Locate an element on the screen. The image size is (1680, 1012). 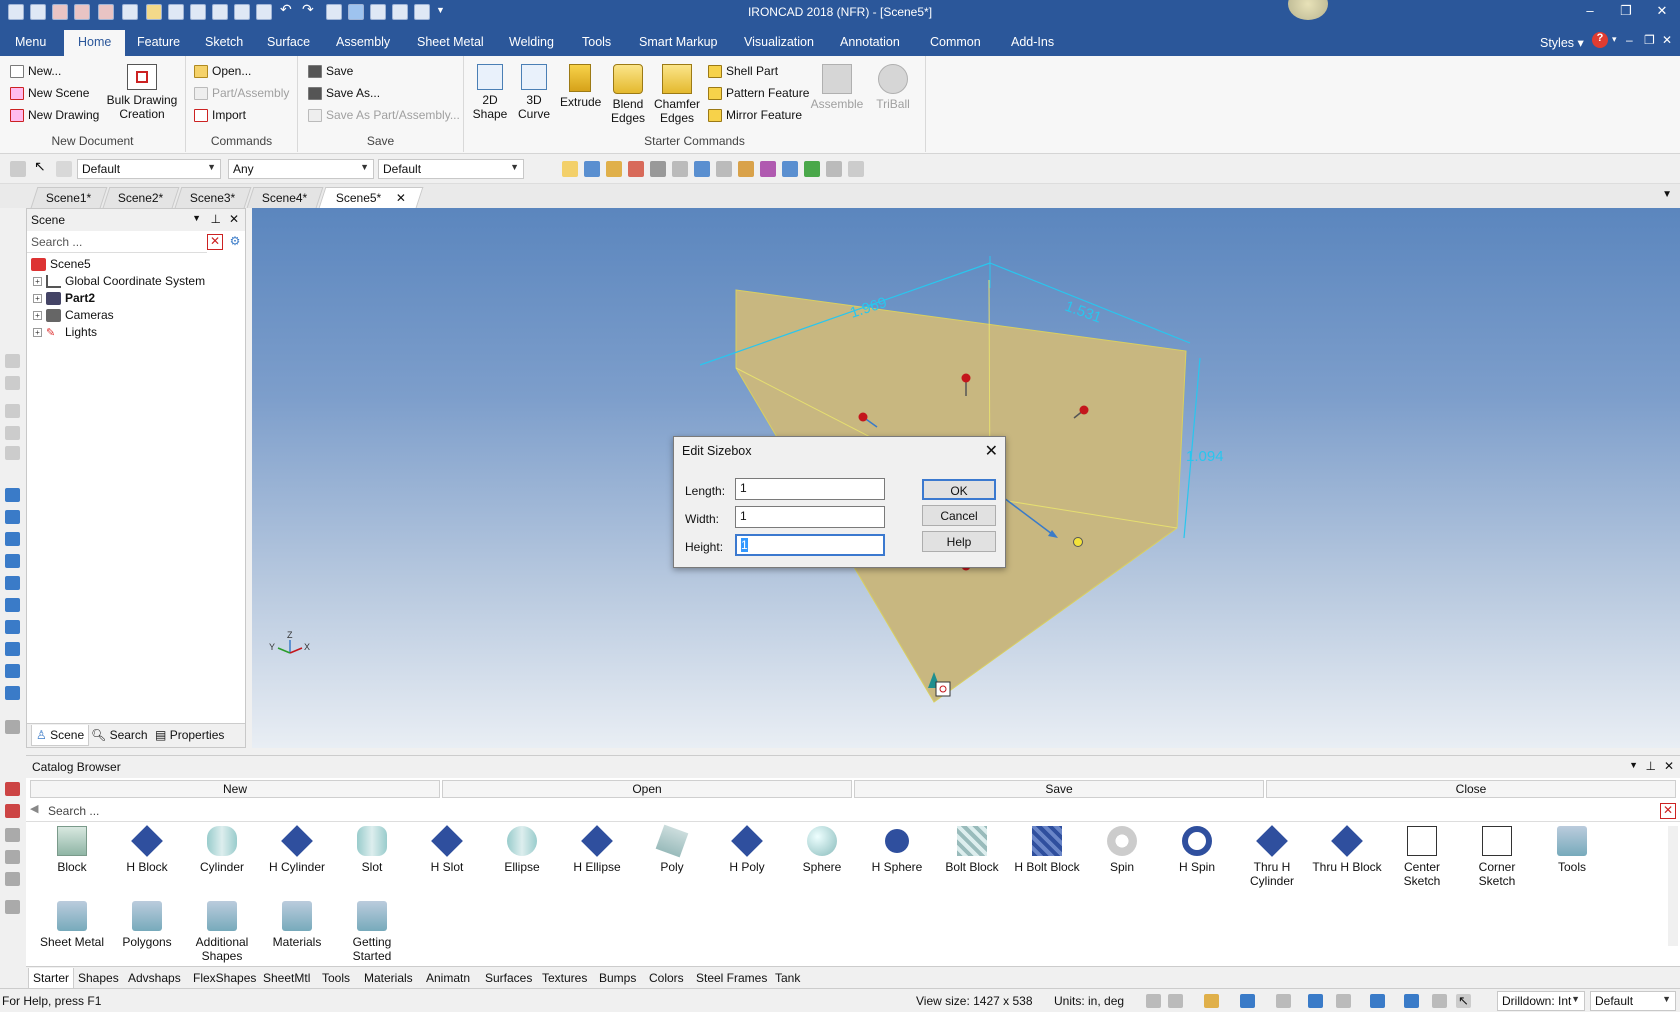
close-tab-icon: ✕ is located at coordinates (400, 198).